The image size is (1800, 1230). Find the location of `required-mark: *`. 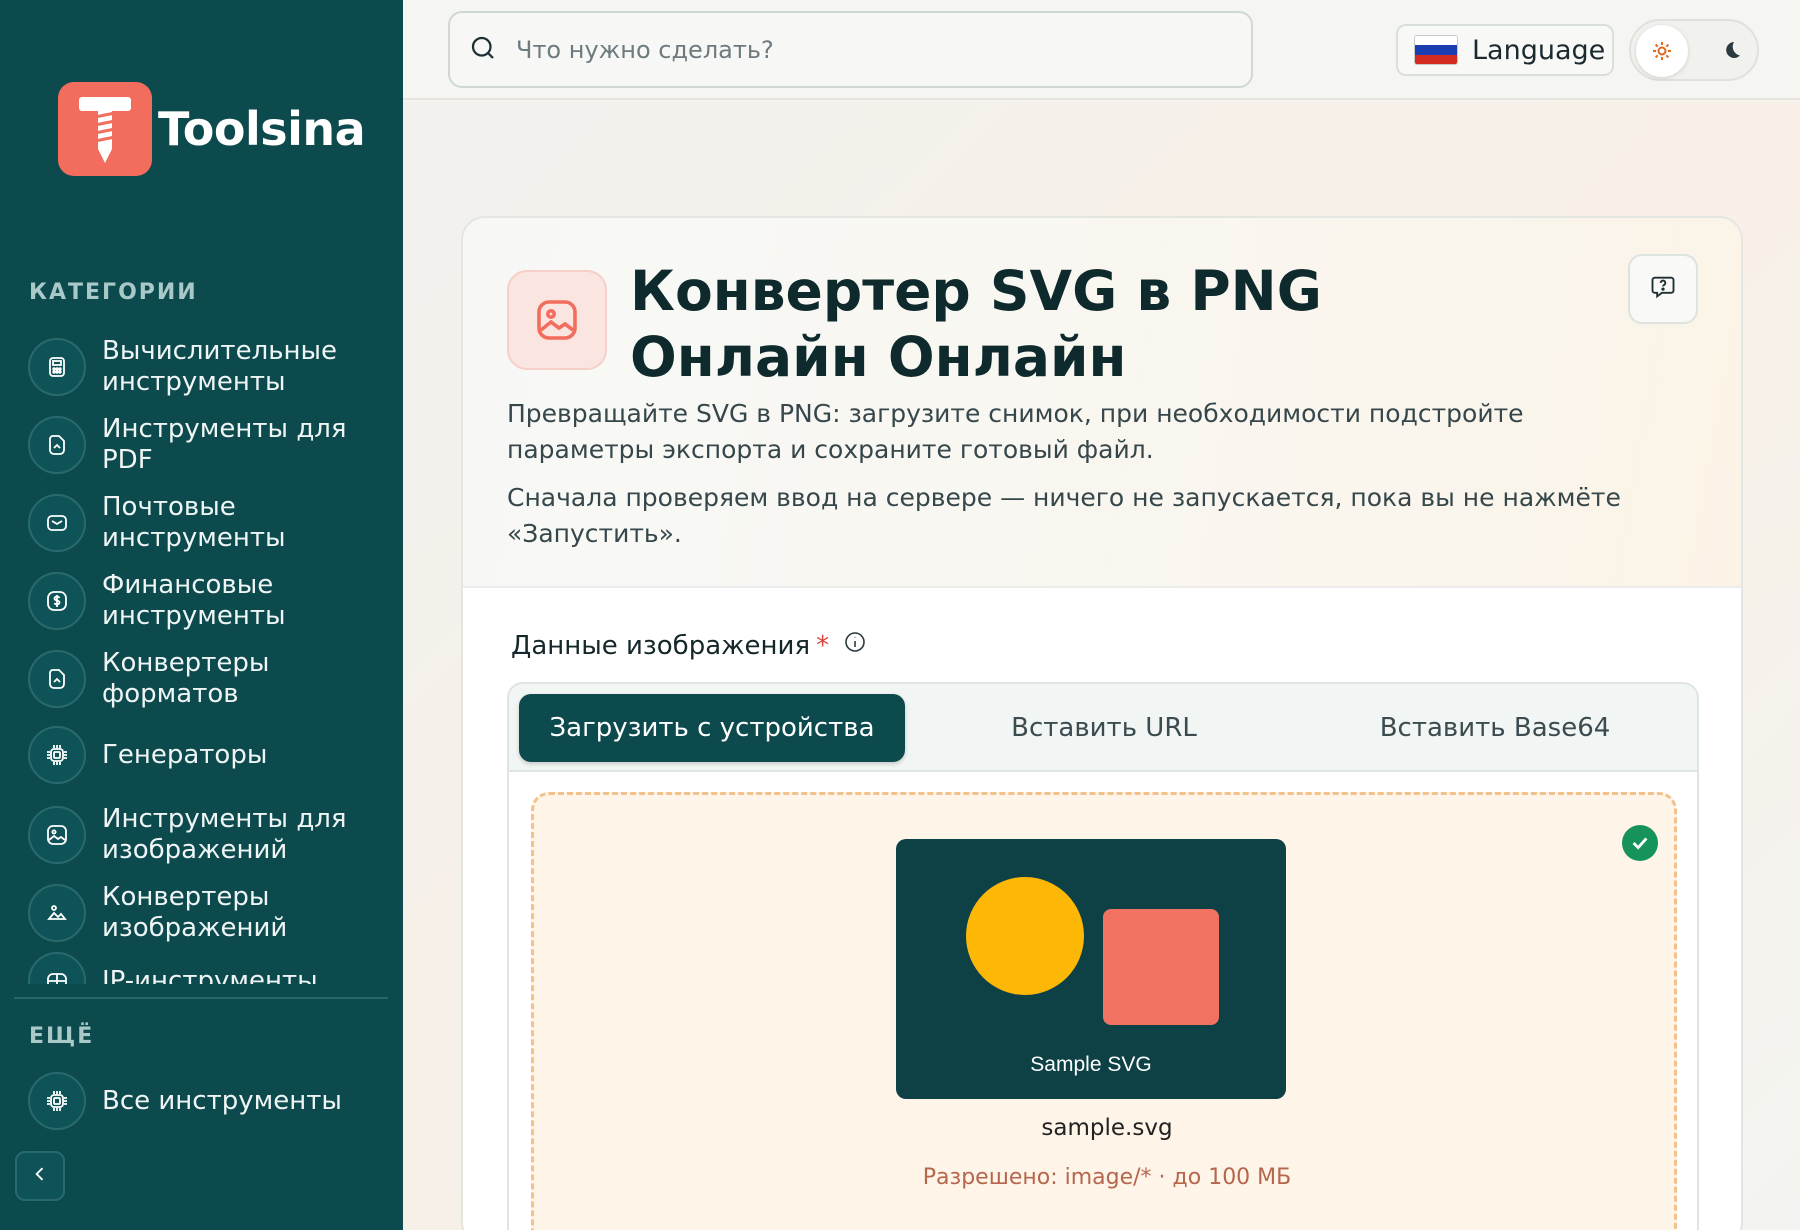

required-mark: * is located at coordinates (823, 645).